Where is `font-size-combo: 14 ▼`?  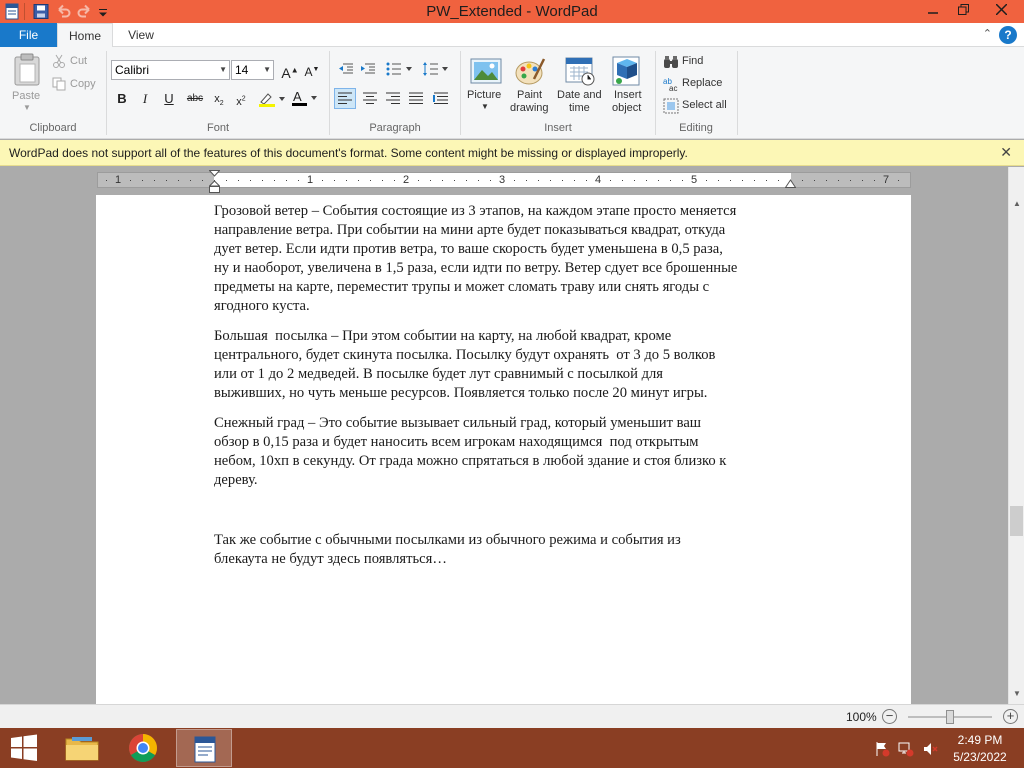 font-size-combo: 14 ▼ is located at coordinates (252, 70).